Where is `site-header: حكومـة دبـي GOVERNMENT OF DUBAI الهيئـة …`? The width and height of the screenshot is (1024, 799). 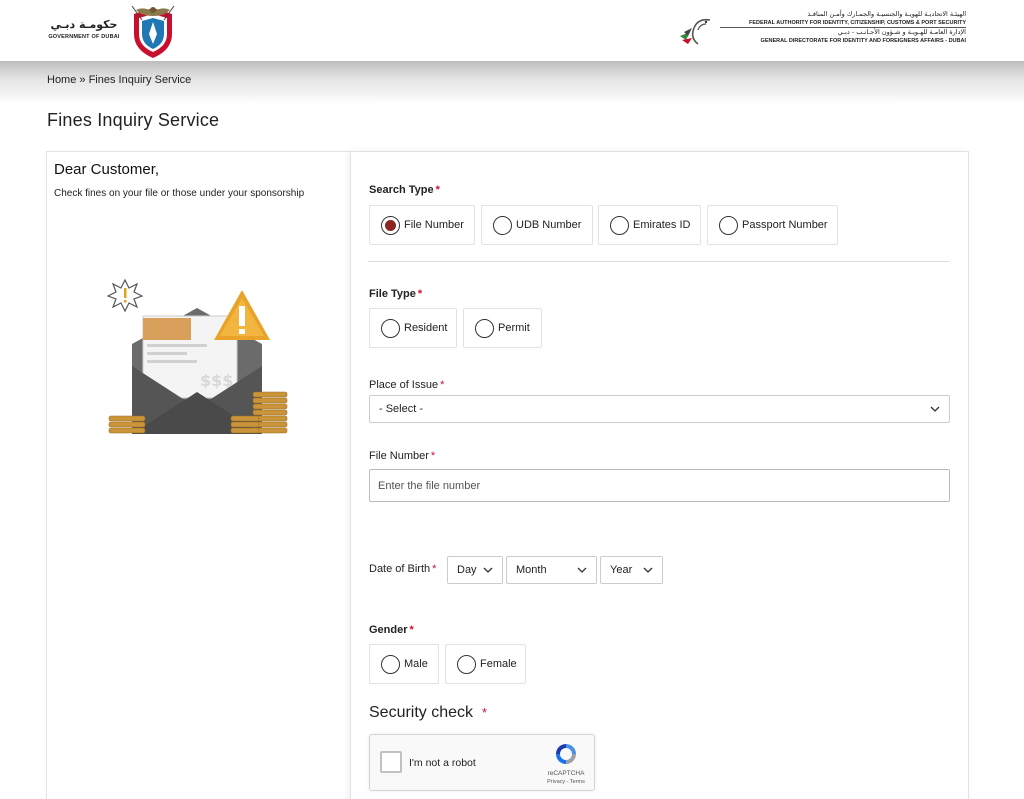
site-header: حكومـة دبـي GOVERNMENT OF DUBAI الهيئـة … is located at coordinates (512, 30).